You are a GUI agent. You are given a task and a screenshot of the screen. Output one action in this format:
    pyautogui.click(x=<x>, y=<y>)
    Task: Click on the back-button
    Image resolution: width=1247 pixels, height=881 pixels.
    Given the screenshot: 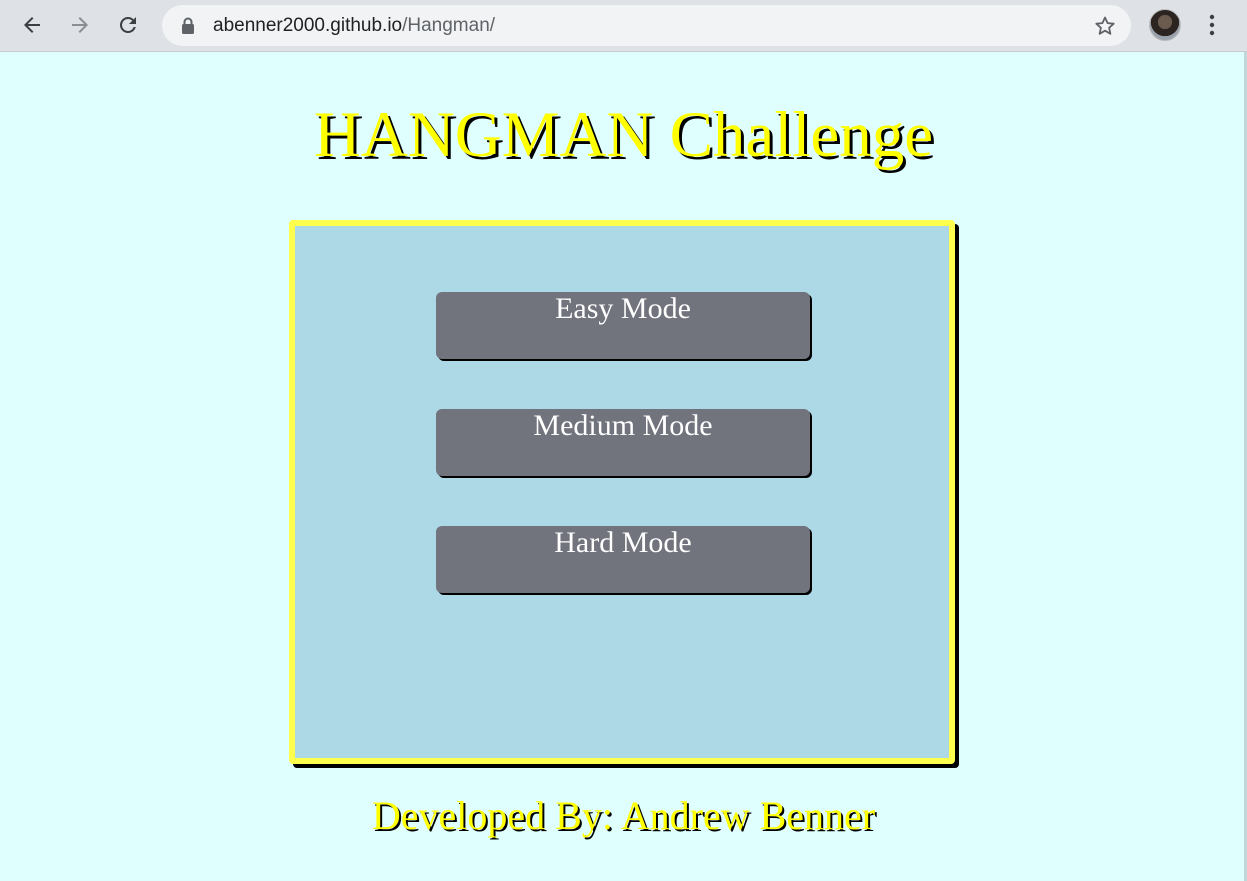 What is the action you would take?
    pyautogui.click(x=32, y=25)
    